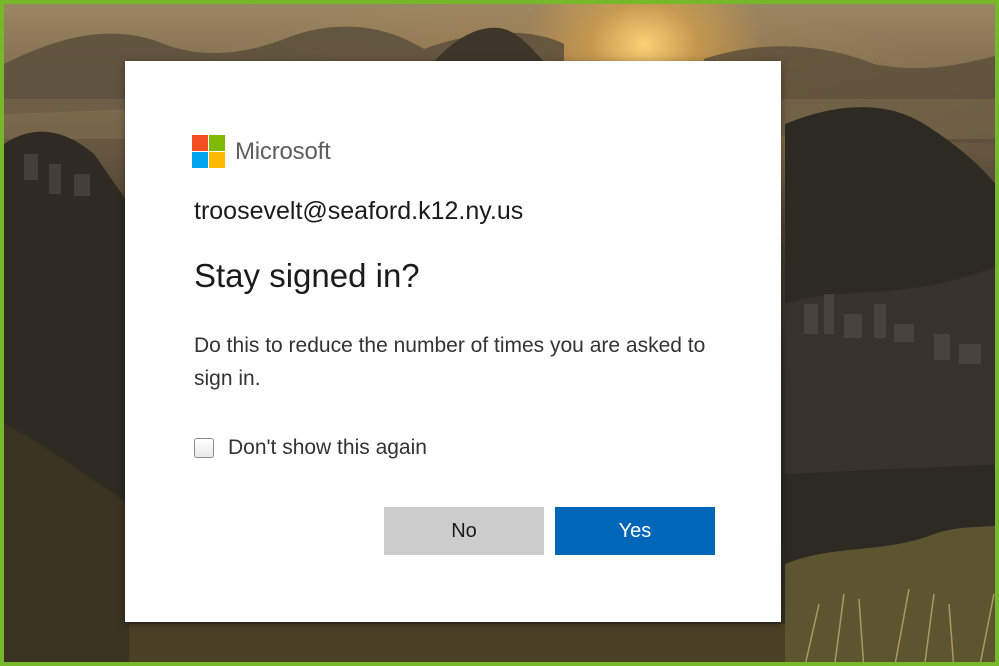 This screenshot has height=666, width=999. What do you see at coordinates (217, 143) in the screenshot?
I see `logo-green-square` at bounding box center [217, 143].